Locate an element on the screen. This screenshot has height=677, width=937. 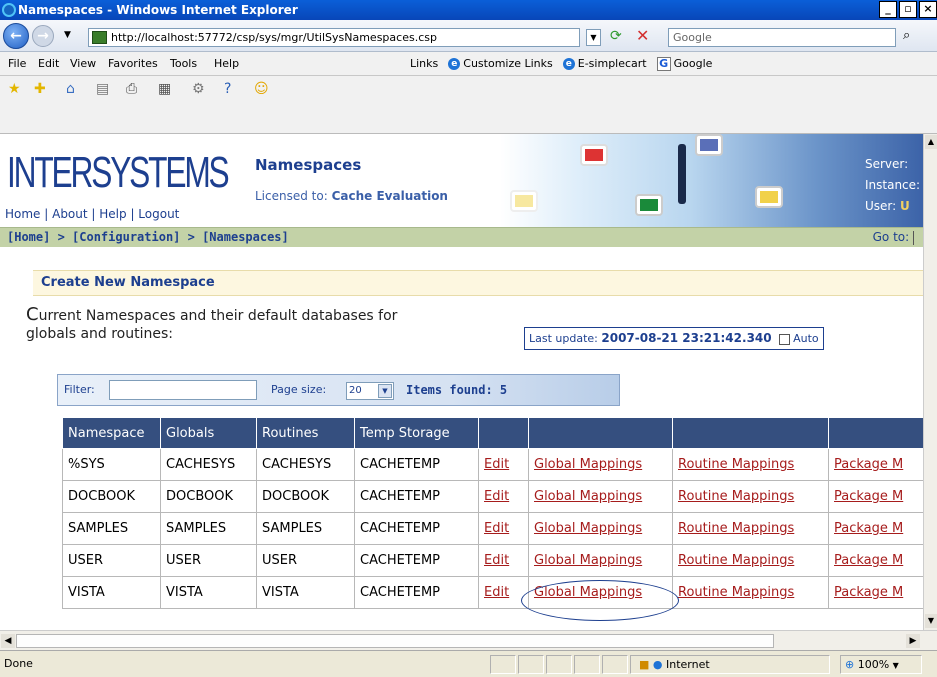
forward-button: → is located at coordinates (43, 36).